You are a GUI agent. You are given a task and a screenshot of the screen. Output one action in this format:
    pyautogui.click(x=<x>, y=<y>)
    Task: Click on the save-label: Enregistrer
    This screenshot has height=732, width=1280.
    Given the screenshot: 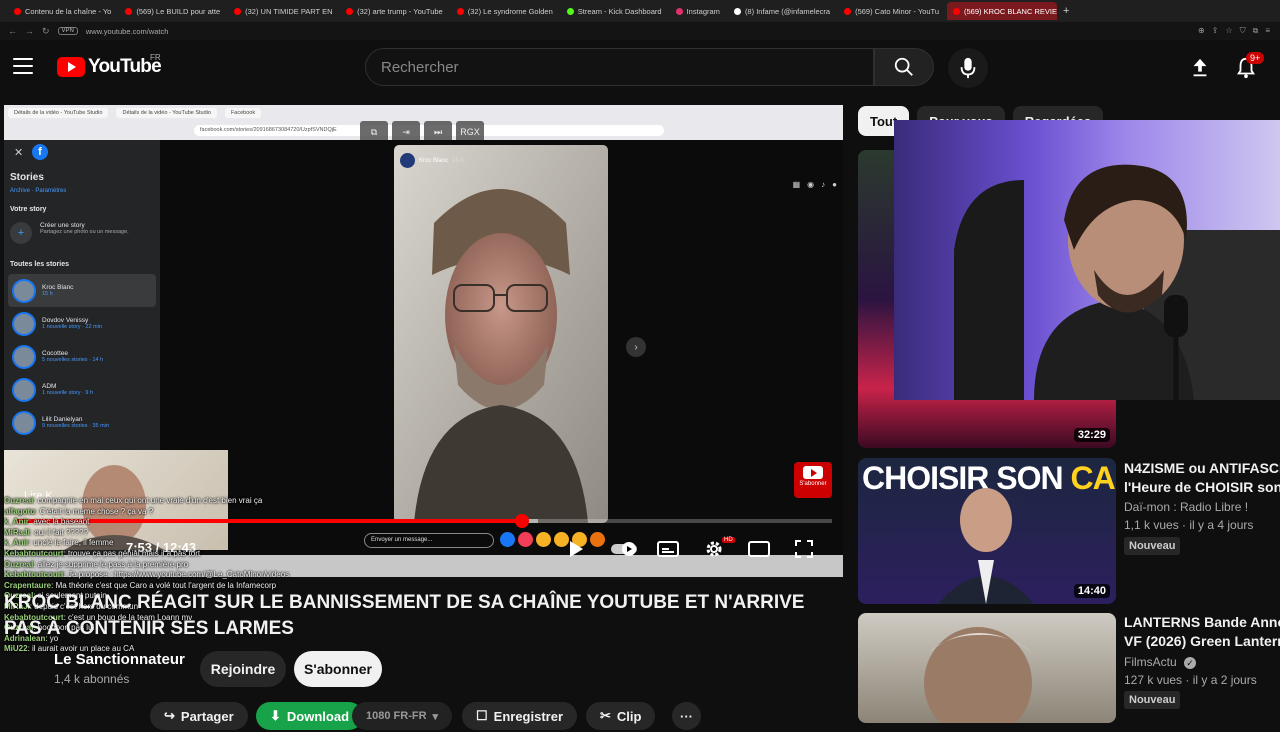 What is the action you would take?
    pyautogui.click(x=528, y=716)
    